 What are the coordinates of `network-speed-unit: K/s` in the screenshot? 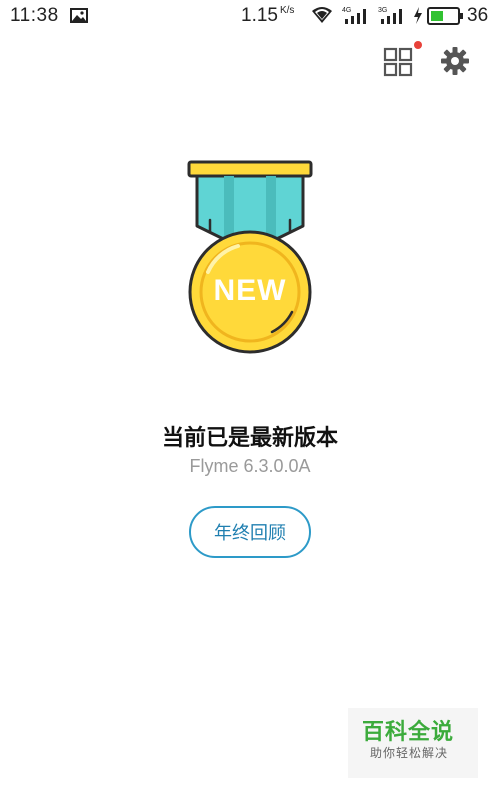 It's located at (287, 10).